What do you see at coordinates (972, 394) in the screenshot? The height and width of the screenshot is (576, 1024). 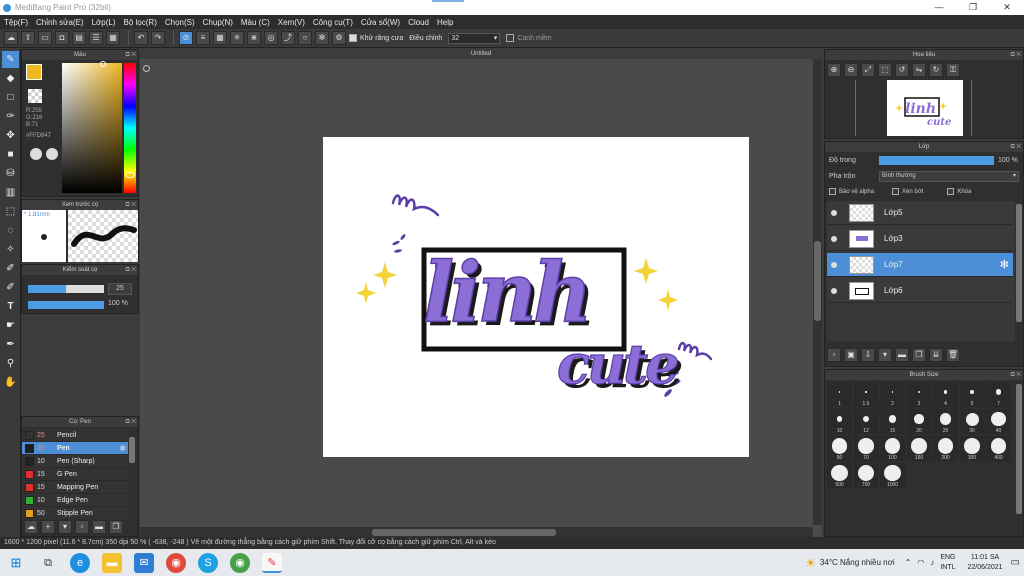 I see `brush-size-cell: 5` at bounding box center [972, 394].